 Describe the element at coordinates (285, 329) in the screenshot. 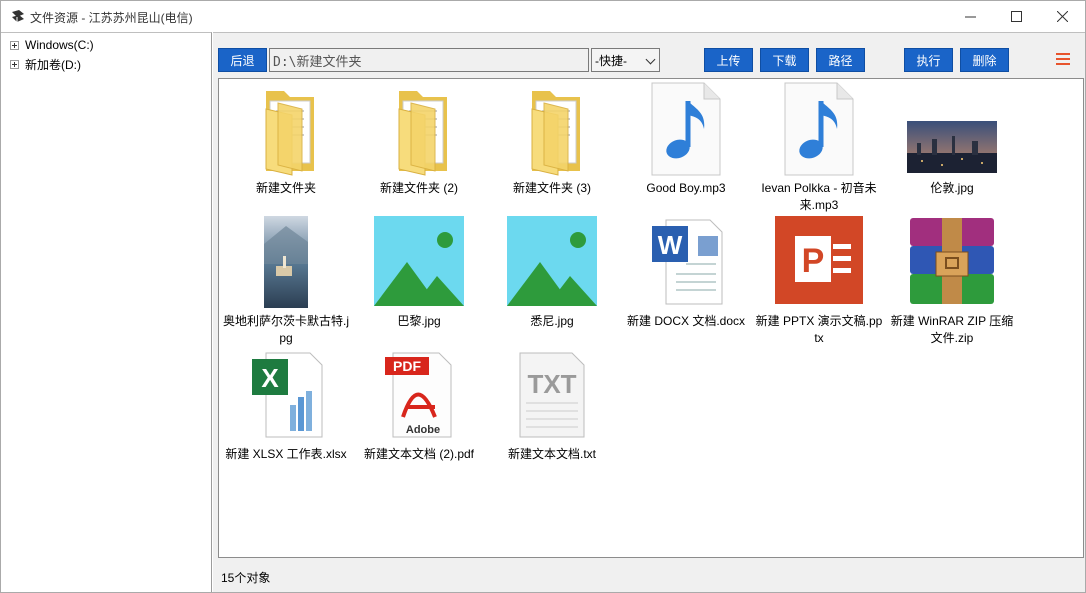

I see `file-name: 奥地利萨尔茨卡默古特.jpg` at that location.